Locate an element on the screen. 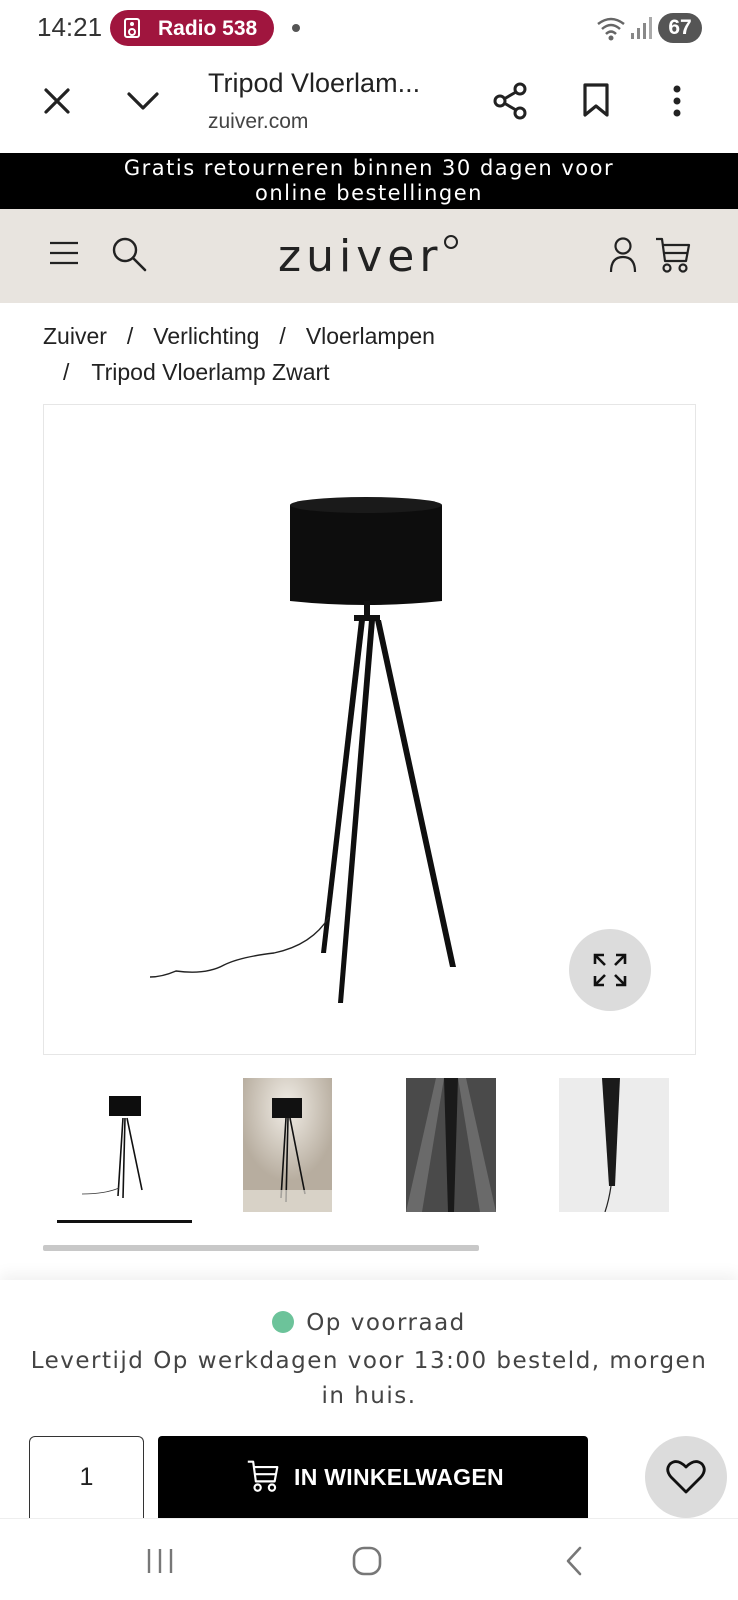 Image resolution: width=738 pixels, height=1600 pixels. add-to-cart-button: IN WINKELWAGEN is located at coordinates (373, 1477).